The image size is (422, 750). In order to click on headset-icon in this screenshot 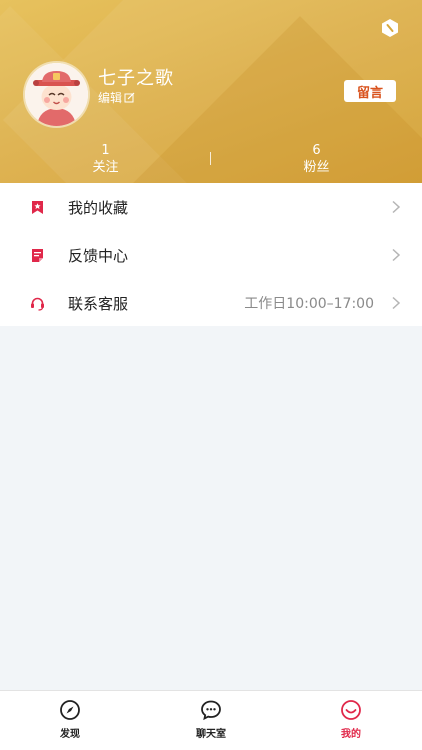, I will do `click(37, 304)`.